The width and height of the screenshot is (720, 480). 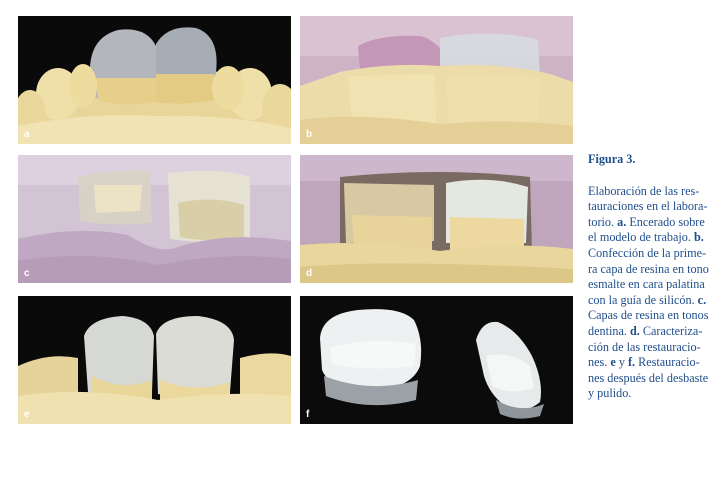 I want to click on photo-panel-e: e, so click(x=154, y=360).